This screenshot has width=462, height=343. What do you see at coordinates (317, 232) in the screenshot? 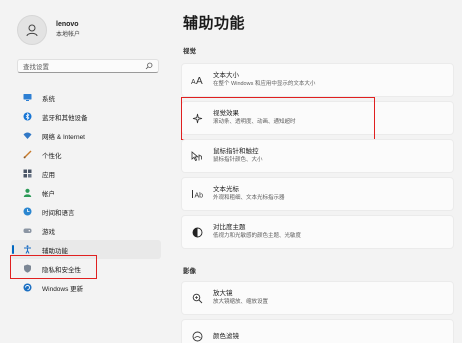
I see `card-contrast-themes: 对比度主题 低视力和光敏感的颜色主题、光敏度` at bounding box center [317, 232].